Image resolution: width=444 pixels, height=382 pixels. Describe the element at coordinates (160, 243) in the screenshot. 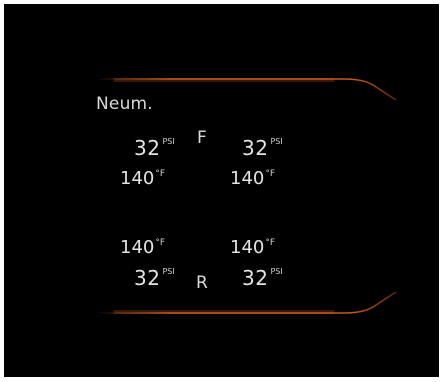

I see `rear-left-temp-unit: °F` at that location.